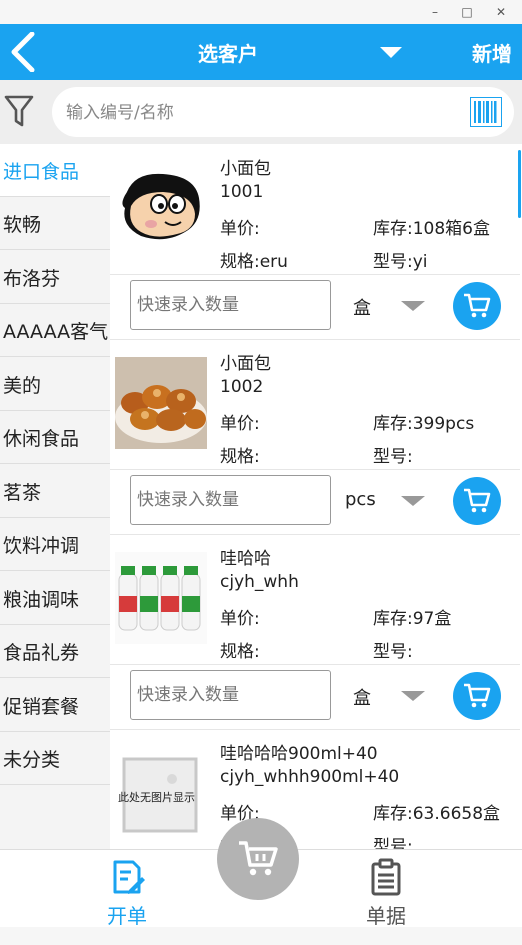 This screenshot has height=945, width=522. I want to click on product-stock: 库存:399pcs, so click(424, 424).